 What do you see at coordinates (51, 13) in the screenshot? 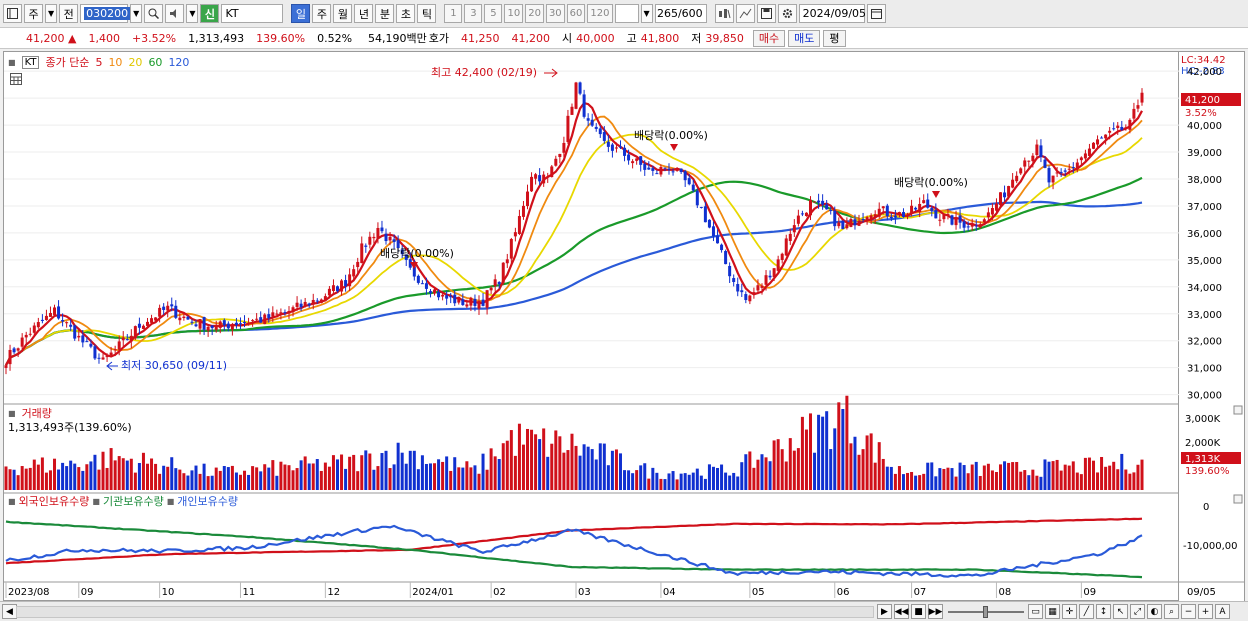
I see `period-type-dropdown: ▼` at bounding box center [51, 13].